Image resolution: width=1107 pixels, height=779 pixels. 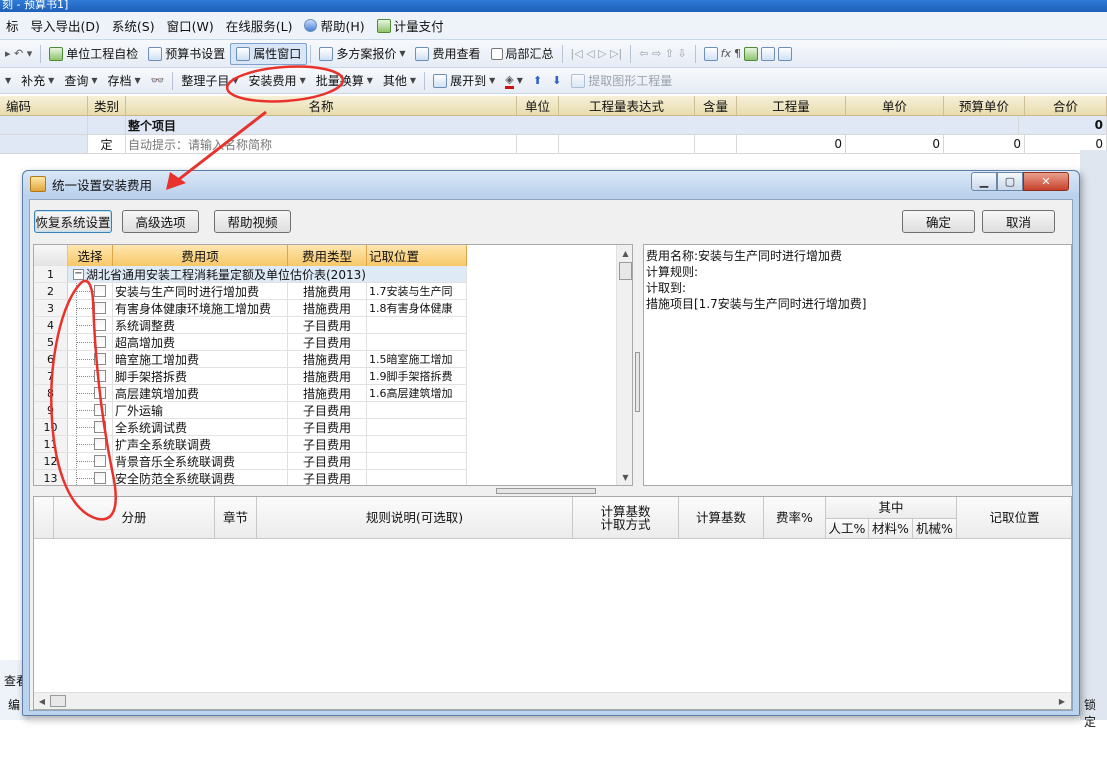 I want to click on col-unit: 单位, so click(x=538, y=105).